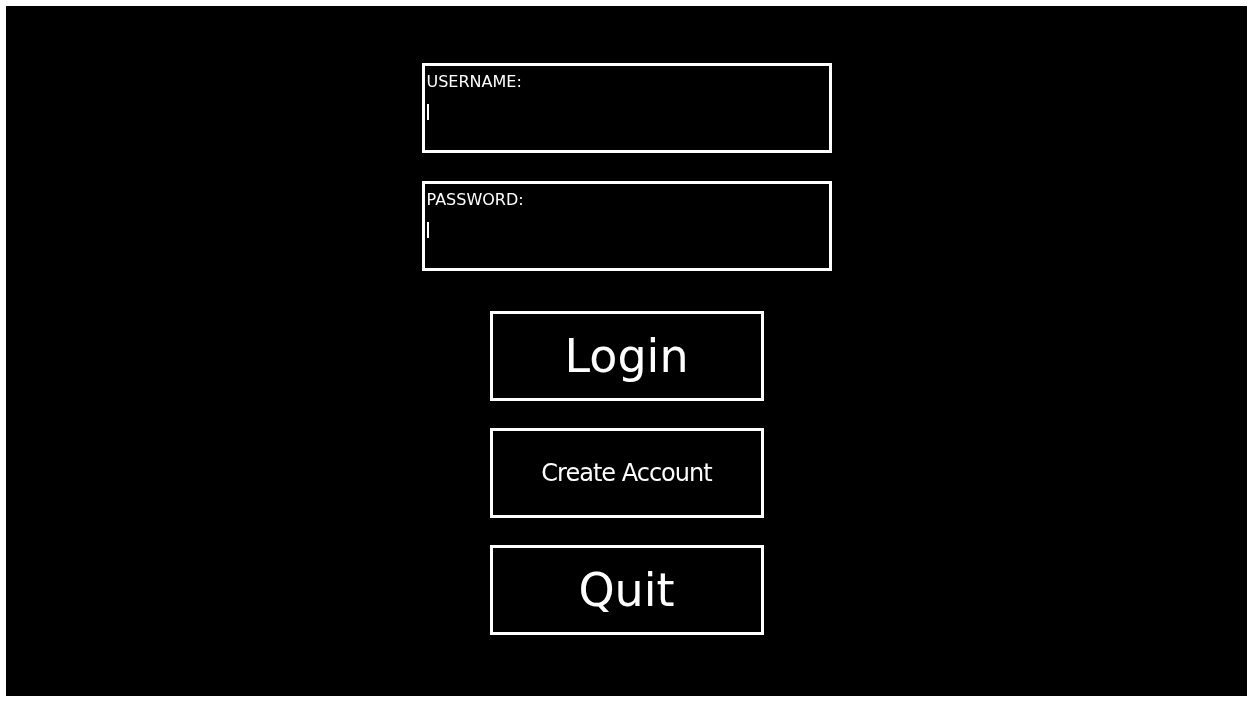  Describe the element at coordinates (626, 108) in the screenshot. I see `input-field: USERNAME:` at that location.